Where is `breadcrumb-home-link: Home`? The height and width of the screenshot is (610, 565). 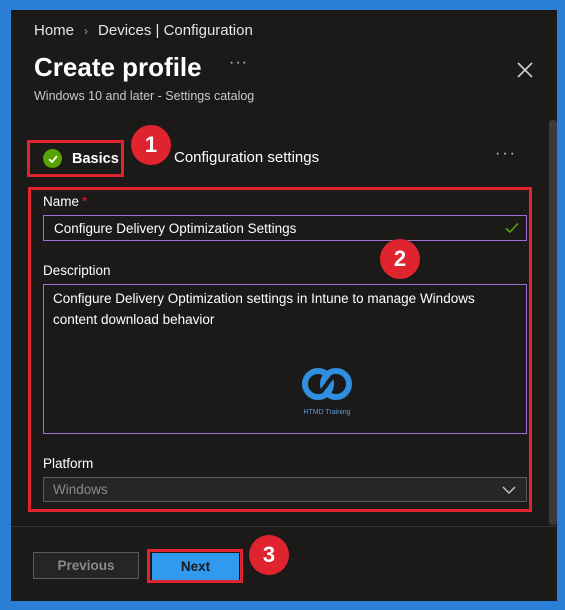 breadcrumb-home-link: Home is located at coordinates (54, 30).